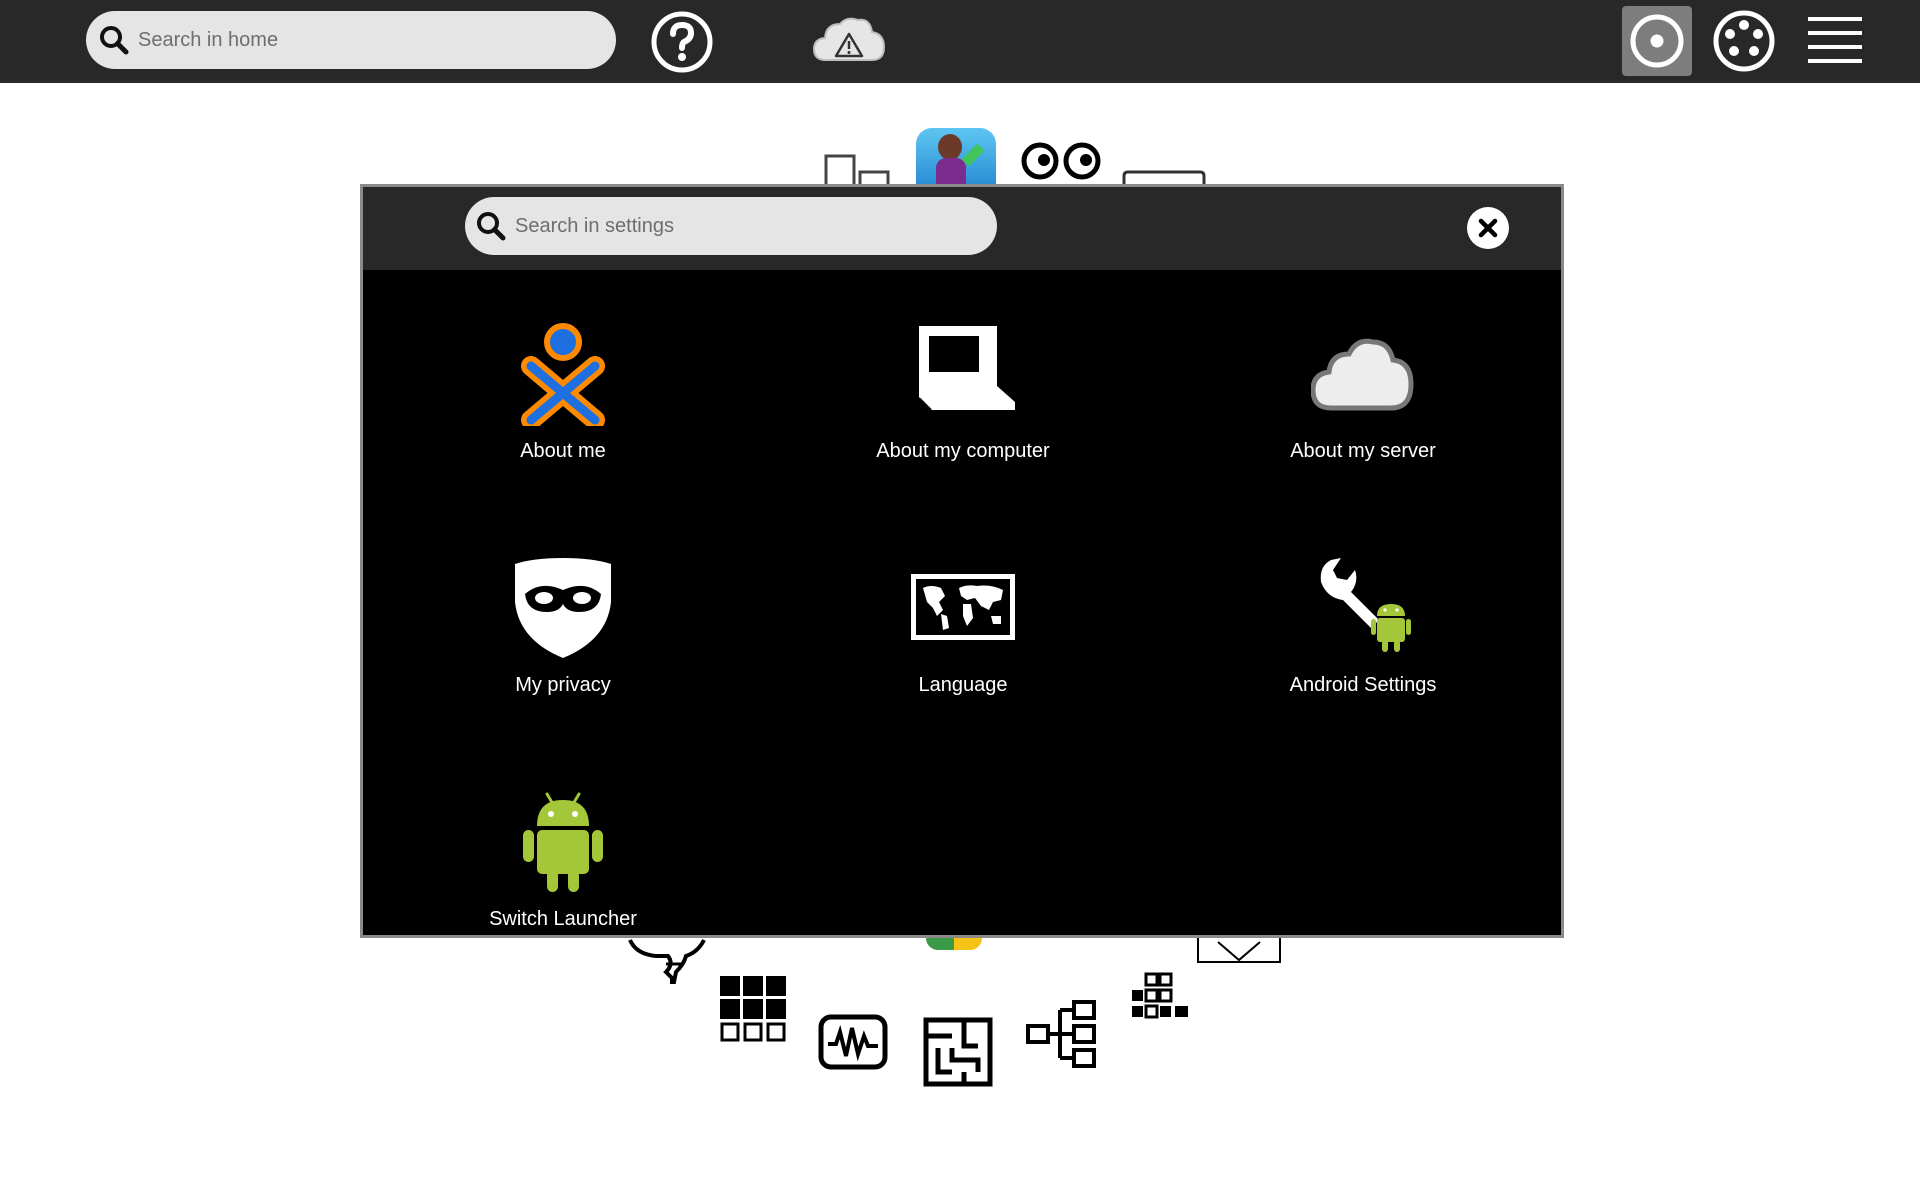 The image size is (1920, 1200). Describe the element at coordinates (1363, 451) in the screenshot. I see `settings-item-label: About my server` at that location.